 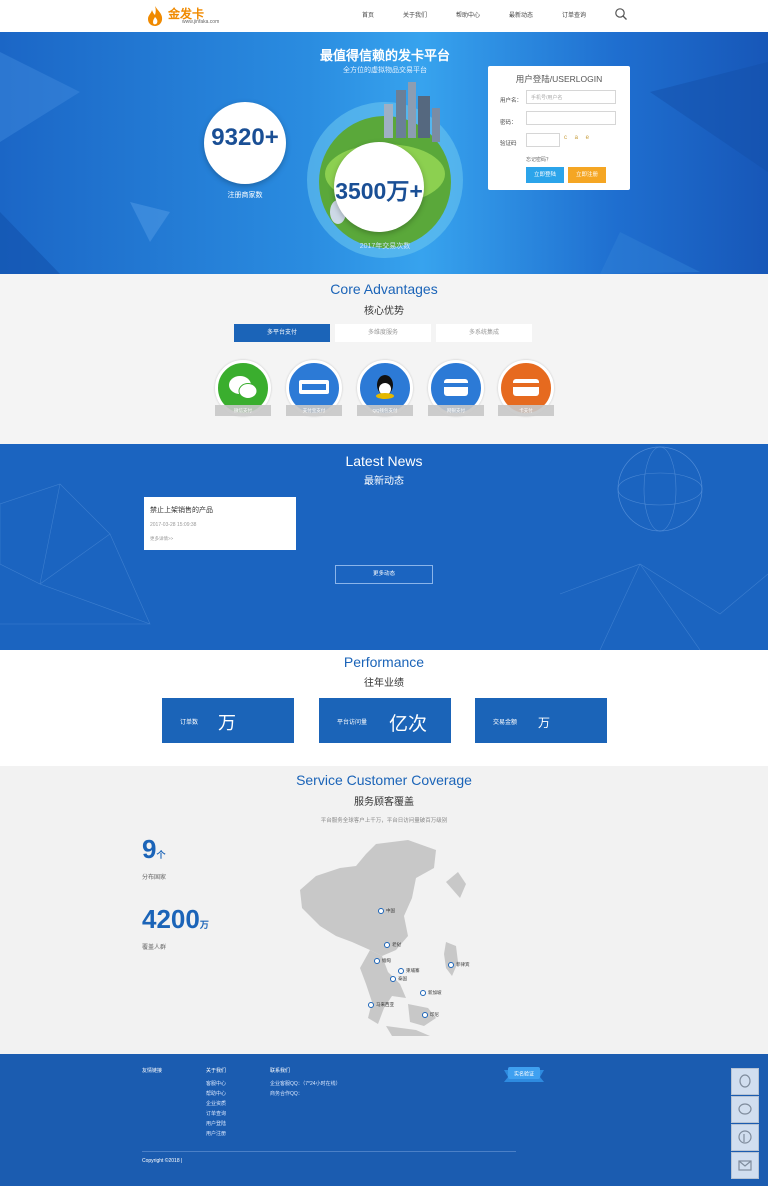 I want to click on side-chat-button, so click(x=745, y=1109).